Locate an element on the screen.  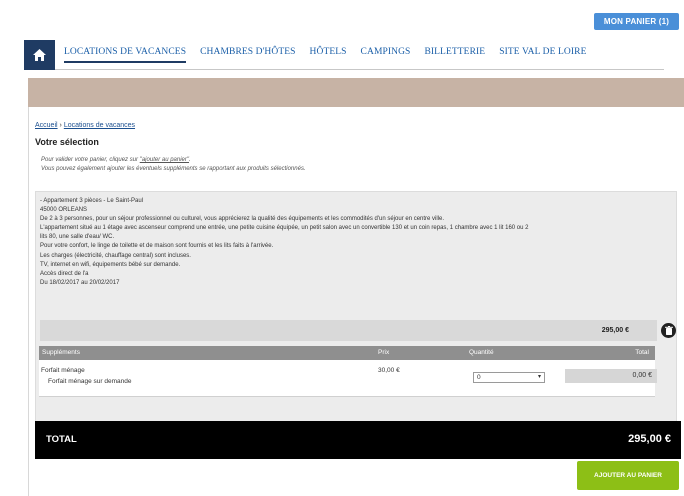
supplement-sublabel: Forfait ménage sur demande is located at coordinates (90, 381).